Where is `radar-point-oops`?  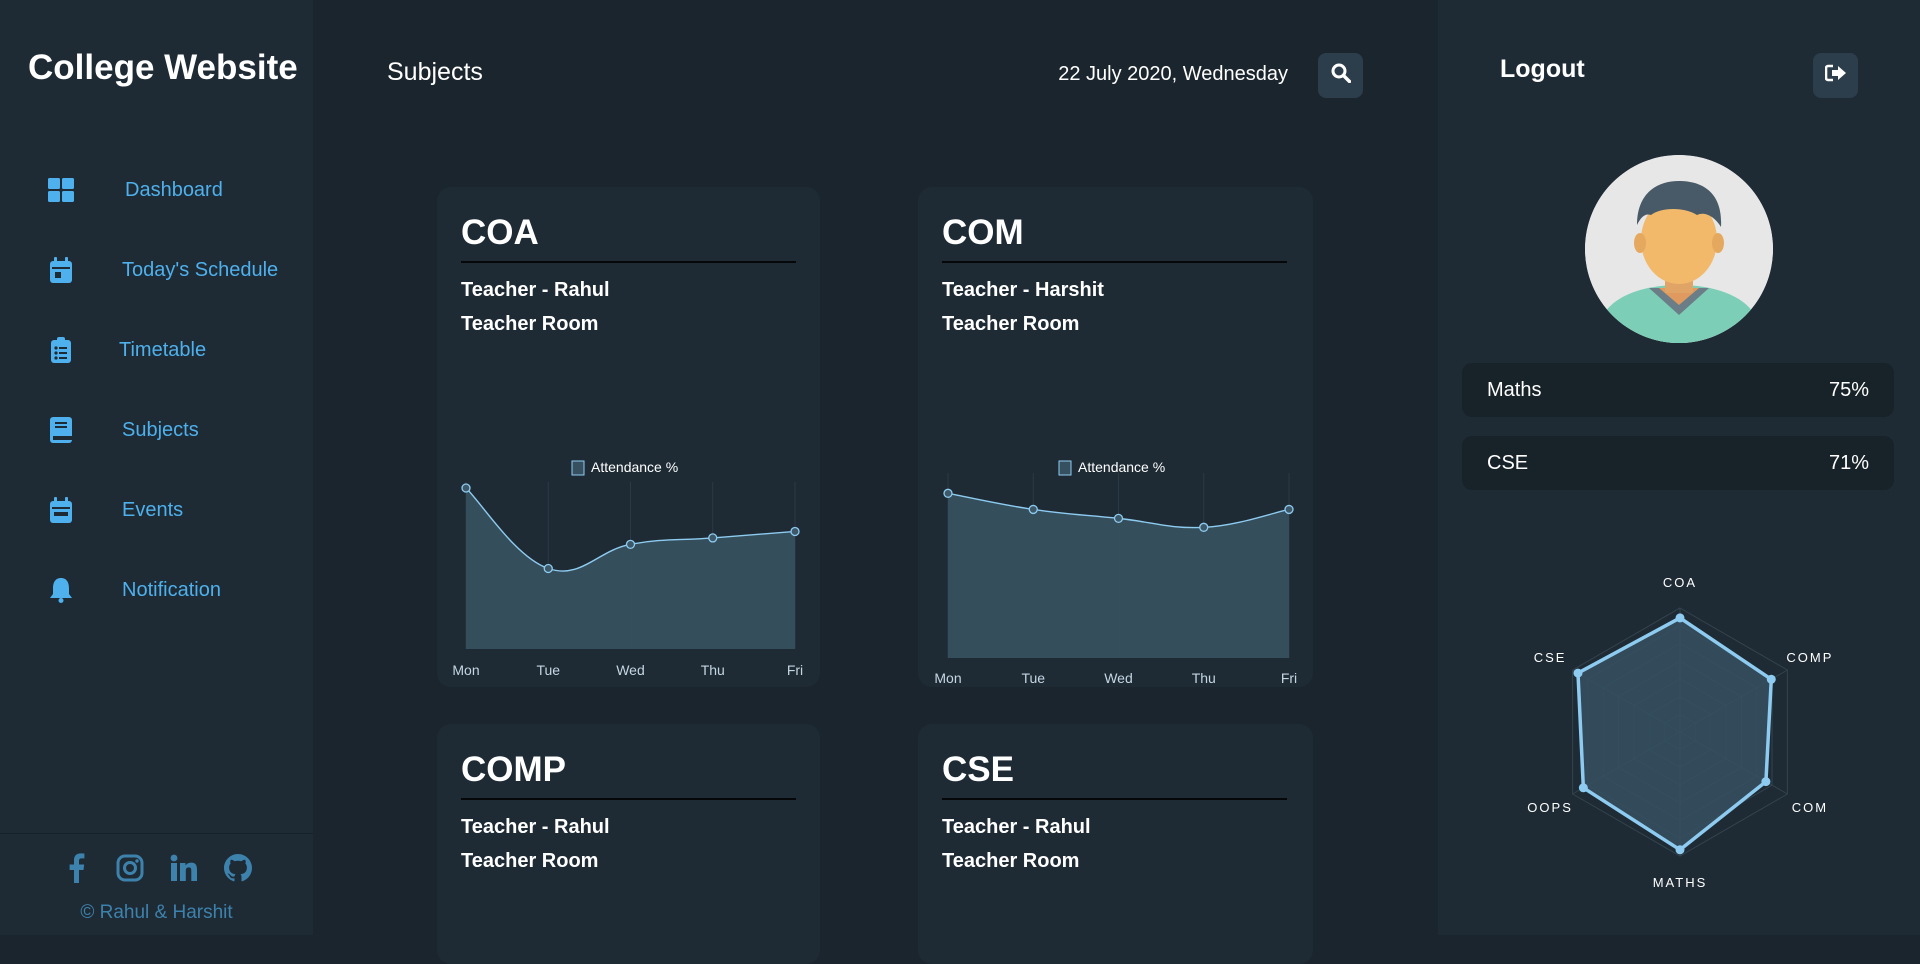 radar-point-oops is located at coordinates (1583, 788).